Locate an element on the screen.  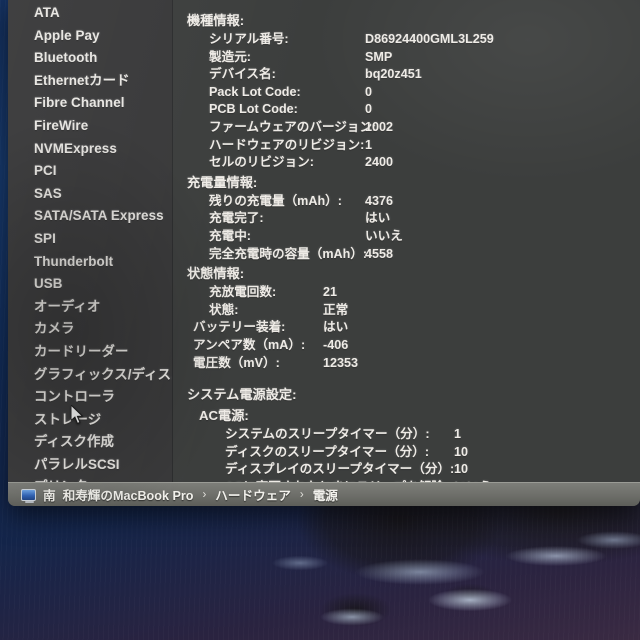
detail-row: ディスクのスリープタイマー（分）: 10 is located at coordinates (406, 453).